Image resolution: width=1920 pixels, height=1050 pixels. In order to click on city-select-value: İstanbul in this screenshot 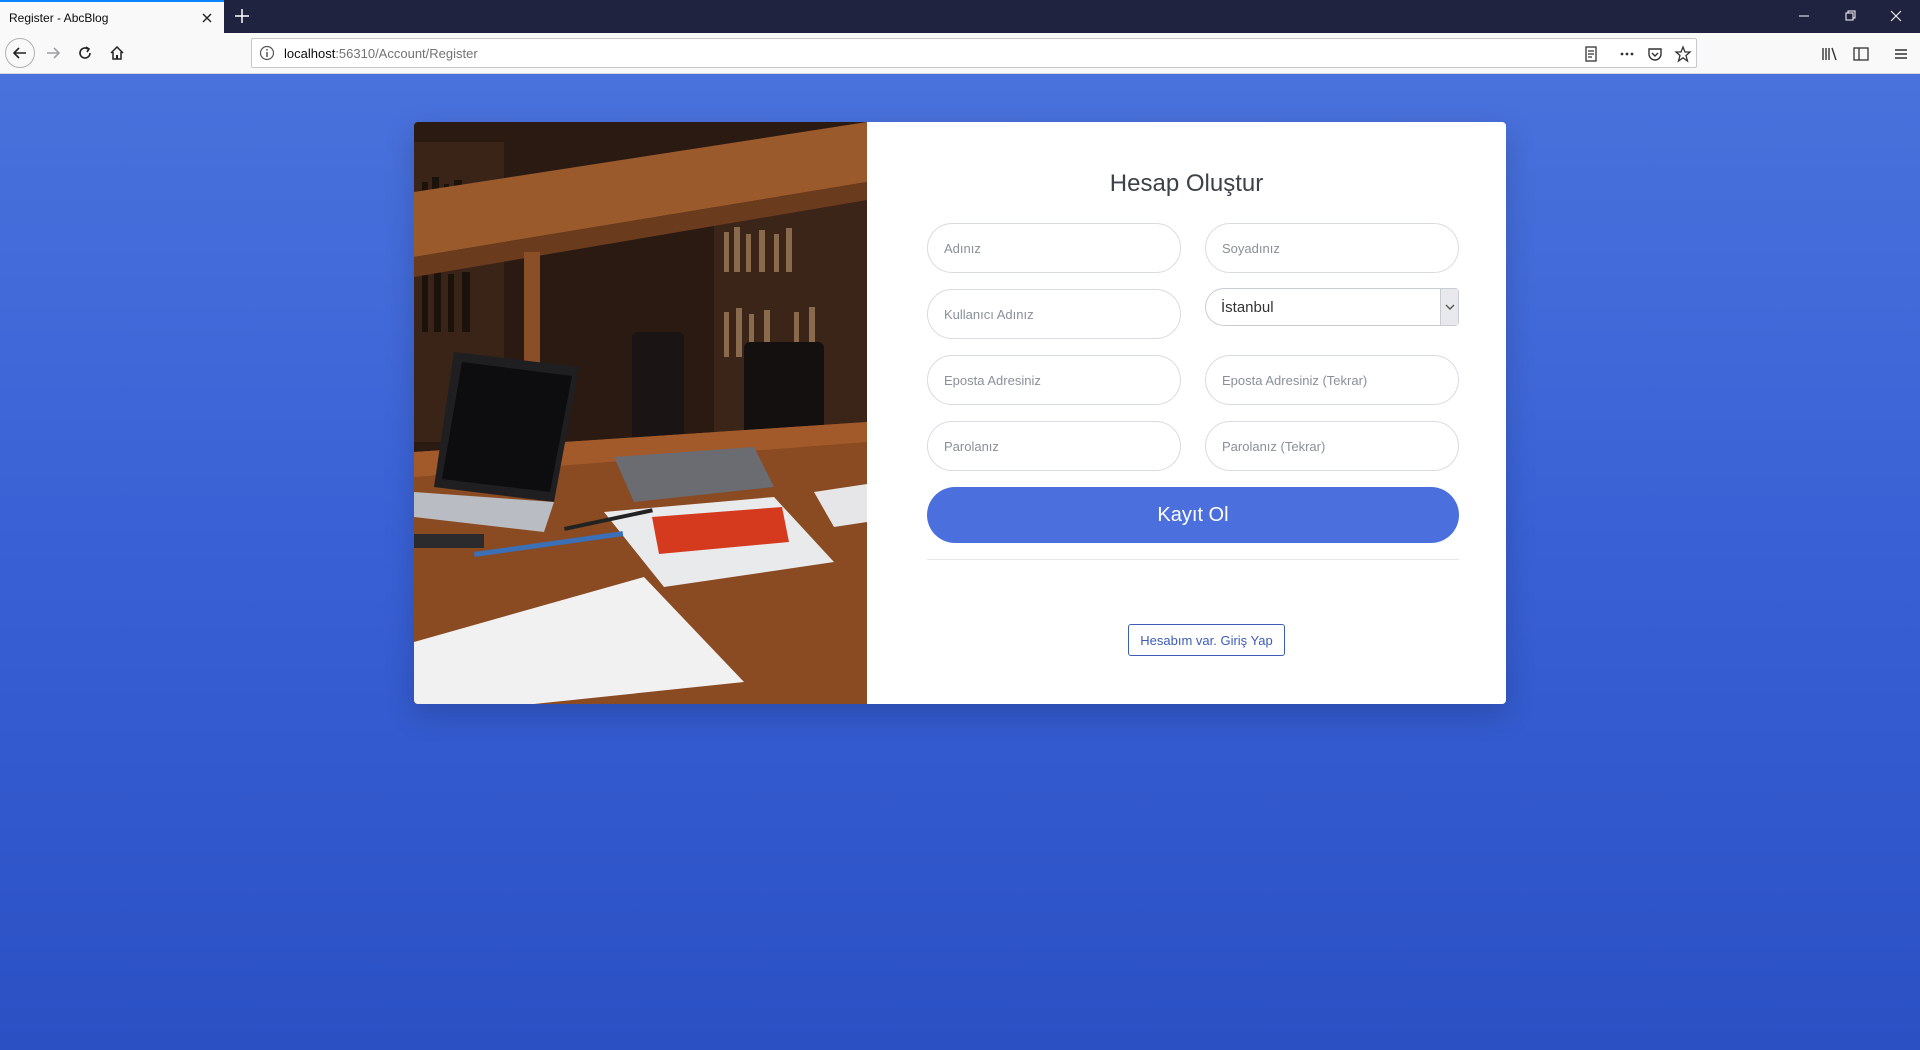, I will do `click(1247, 307)`.